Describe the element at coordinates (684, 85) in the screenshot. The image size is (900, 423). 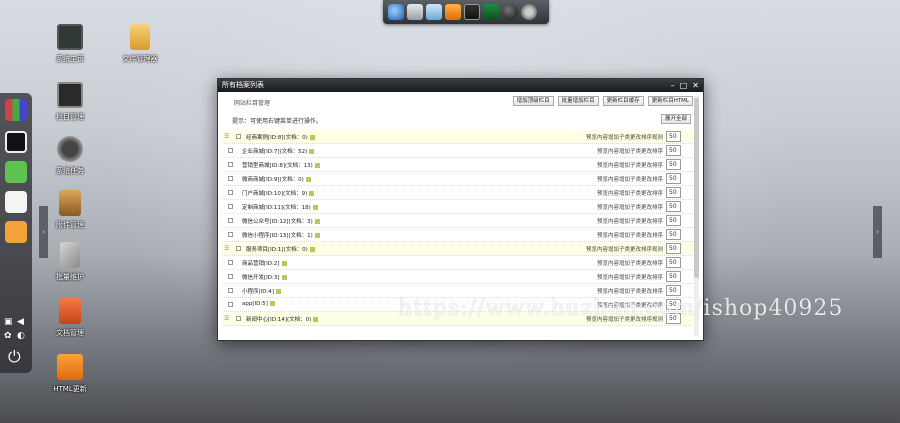
I see `maximize-icon: □` at that location.